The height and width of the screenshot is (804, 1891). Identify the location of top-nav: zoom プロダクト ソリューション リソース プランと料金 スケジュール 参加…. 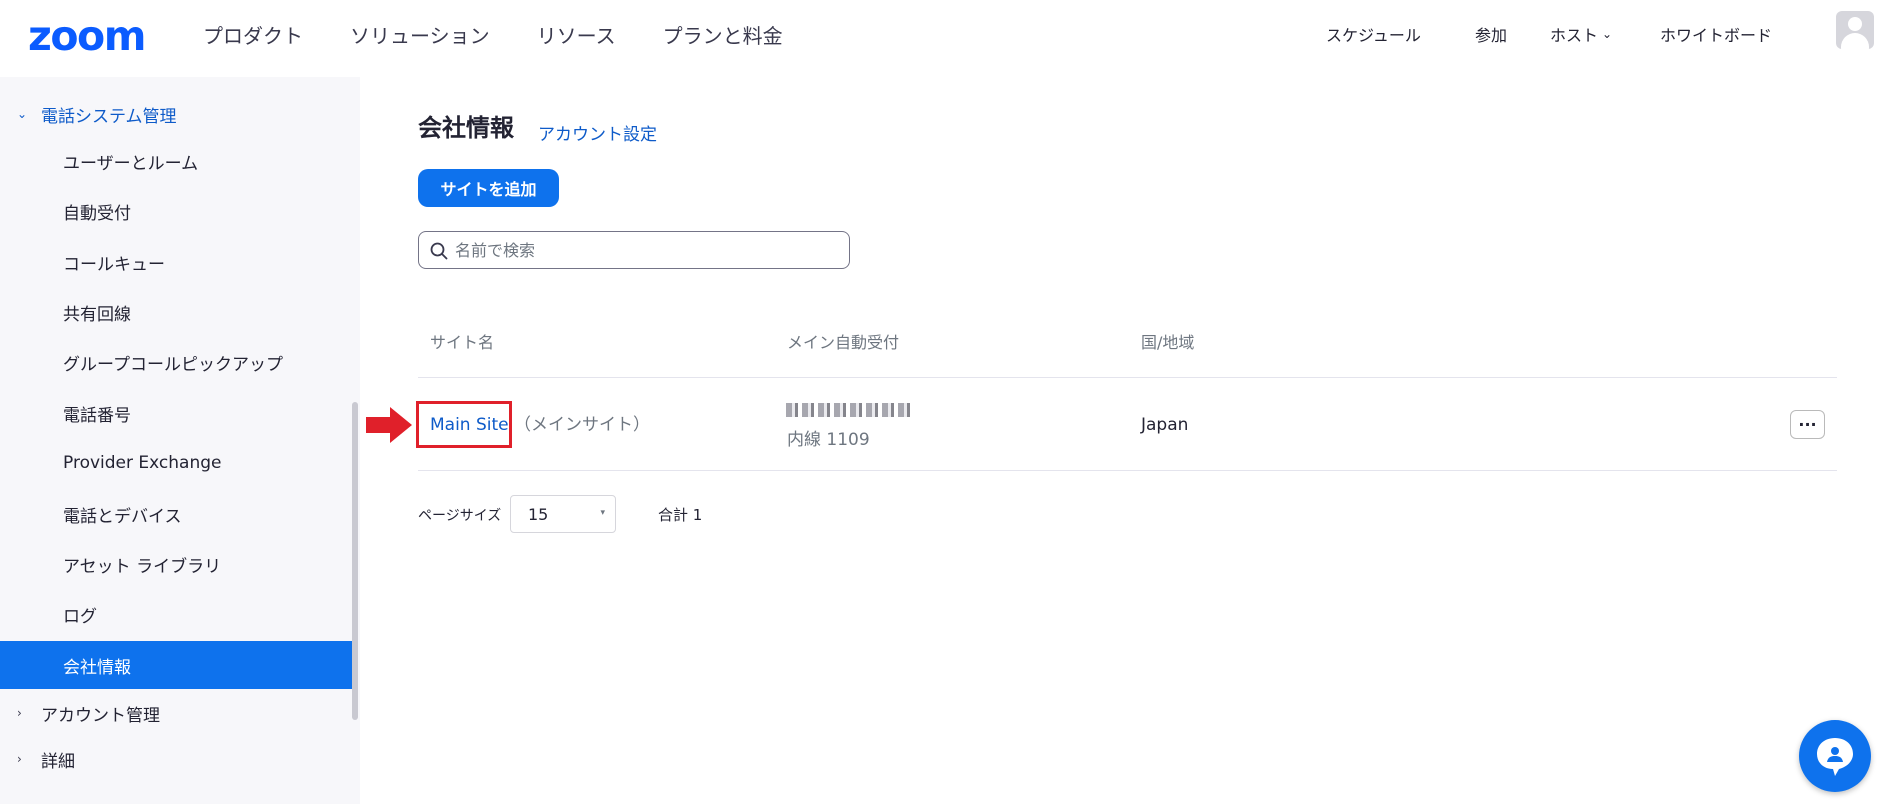
(945, 38).